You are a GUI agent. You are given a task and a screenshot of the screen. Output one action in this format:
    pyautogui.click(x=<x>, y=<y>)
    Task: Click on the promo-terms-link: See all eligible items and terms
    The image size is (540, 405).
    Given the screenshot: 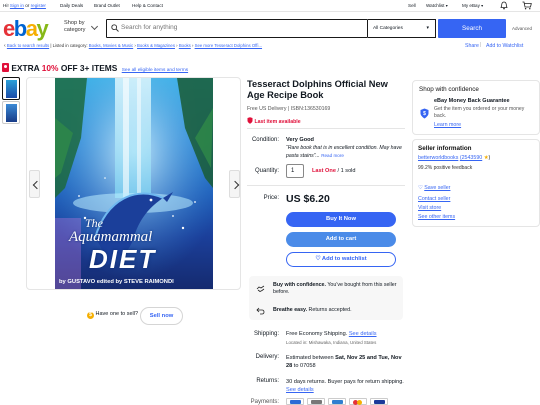 What is the action you would take?
    pyautogui.click(x=155, y=70)
    